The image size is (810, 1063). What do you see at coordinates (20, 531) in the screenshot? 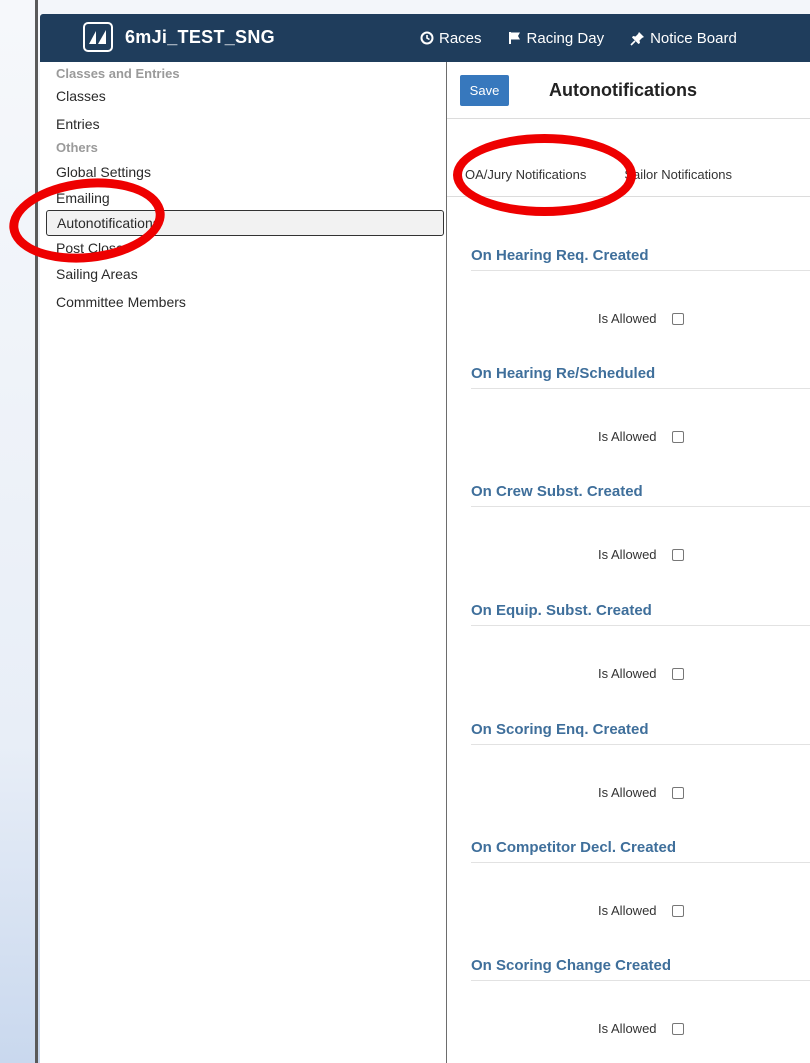
I see `window-edge` at bounding box center [20, 531].